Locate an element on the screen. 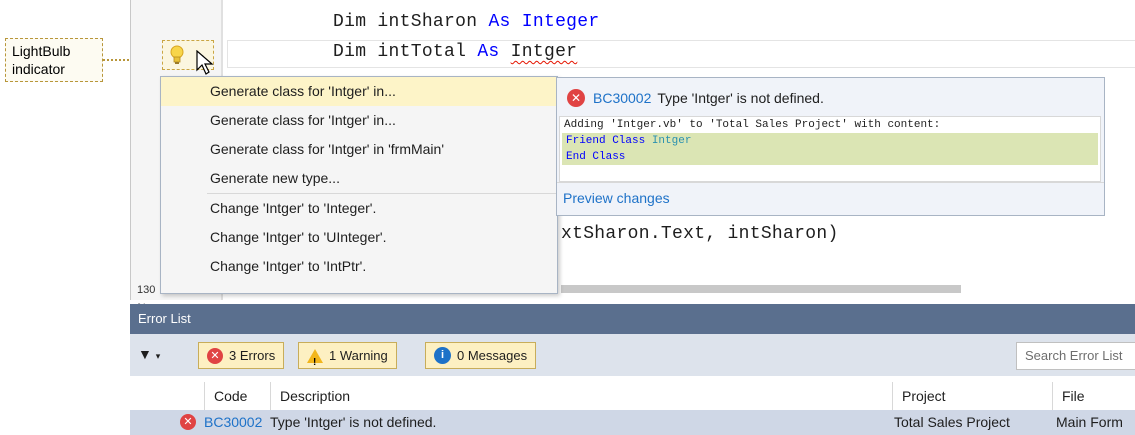 This screenshot has height=435, width=1135. code-line-1: Dim intSharon As Integer is located at coordinates (466, 22).